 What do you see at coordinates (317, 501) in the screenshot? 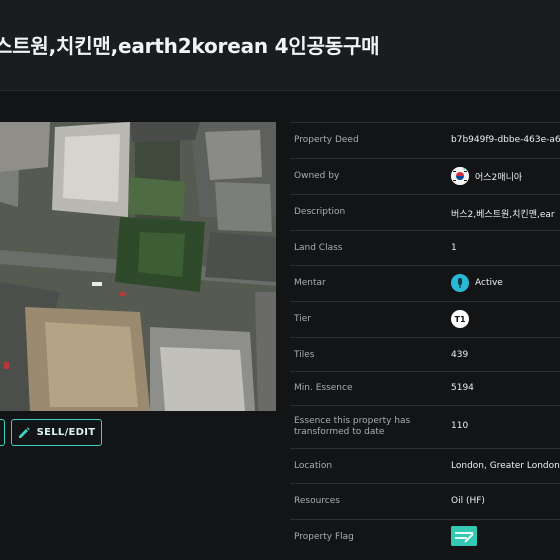
I see `resources-label: Resources` at bounding box center [317, 501].